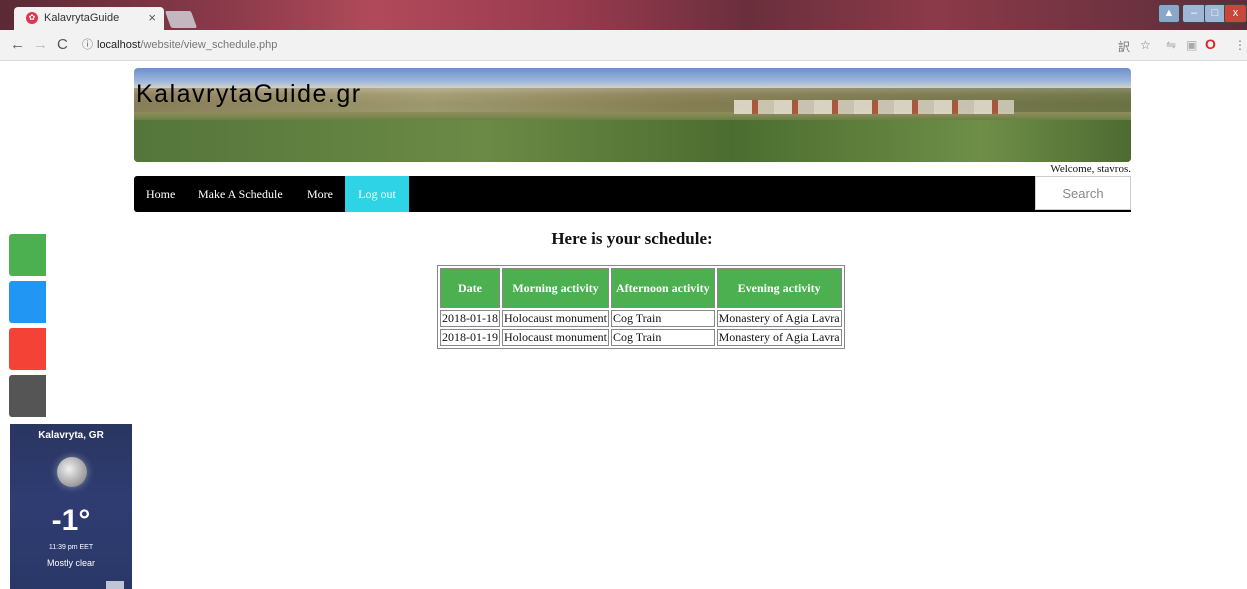  What do you see at coordinates (71, 547) in the screenshot?
I see `weather-time: 11:39 pm EET` at bounding box center [71, 547].